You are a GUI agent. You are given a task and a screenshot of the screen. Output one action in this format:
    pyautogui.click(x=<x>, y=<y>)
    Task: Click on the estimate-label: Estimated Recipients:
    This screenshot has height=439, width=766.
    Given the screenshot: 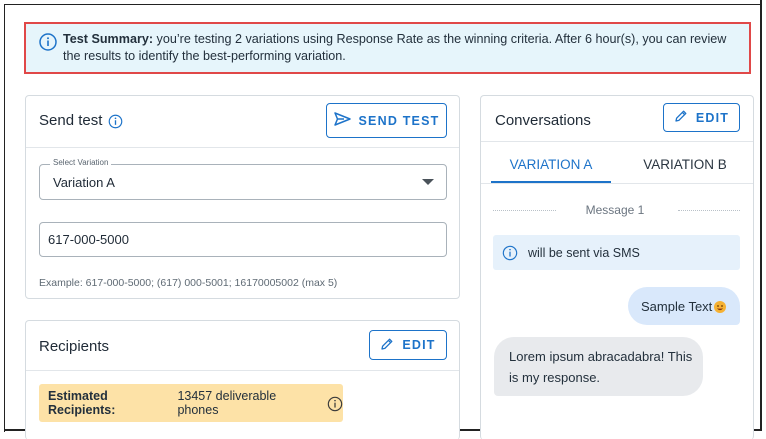 What is the action you would take?
    pyautogui.click(x=82, y=403)
    